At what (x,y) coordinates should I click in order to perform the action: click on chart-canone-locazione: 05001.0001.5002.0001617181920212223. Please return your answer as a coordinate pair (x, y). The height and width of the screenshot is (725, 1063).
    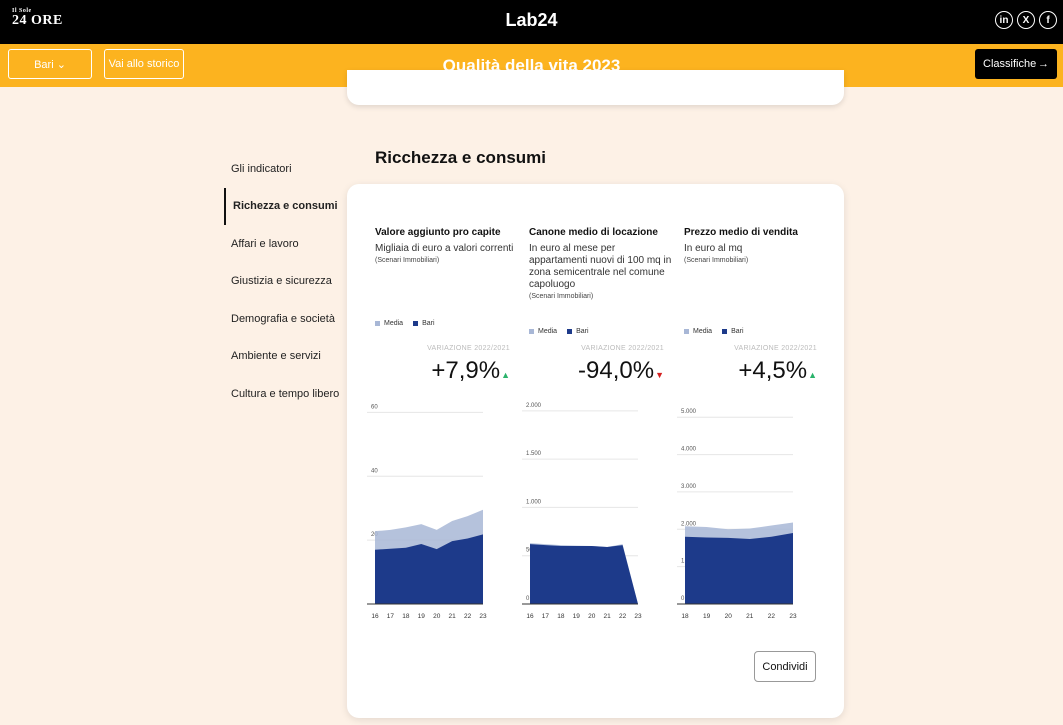
    Looking at the image, I should click on (582, 511).